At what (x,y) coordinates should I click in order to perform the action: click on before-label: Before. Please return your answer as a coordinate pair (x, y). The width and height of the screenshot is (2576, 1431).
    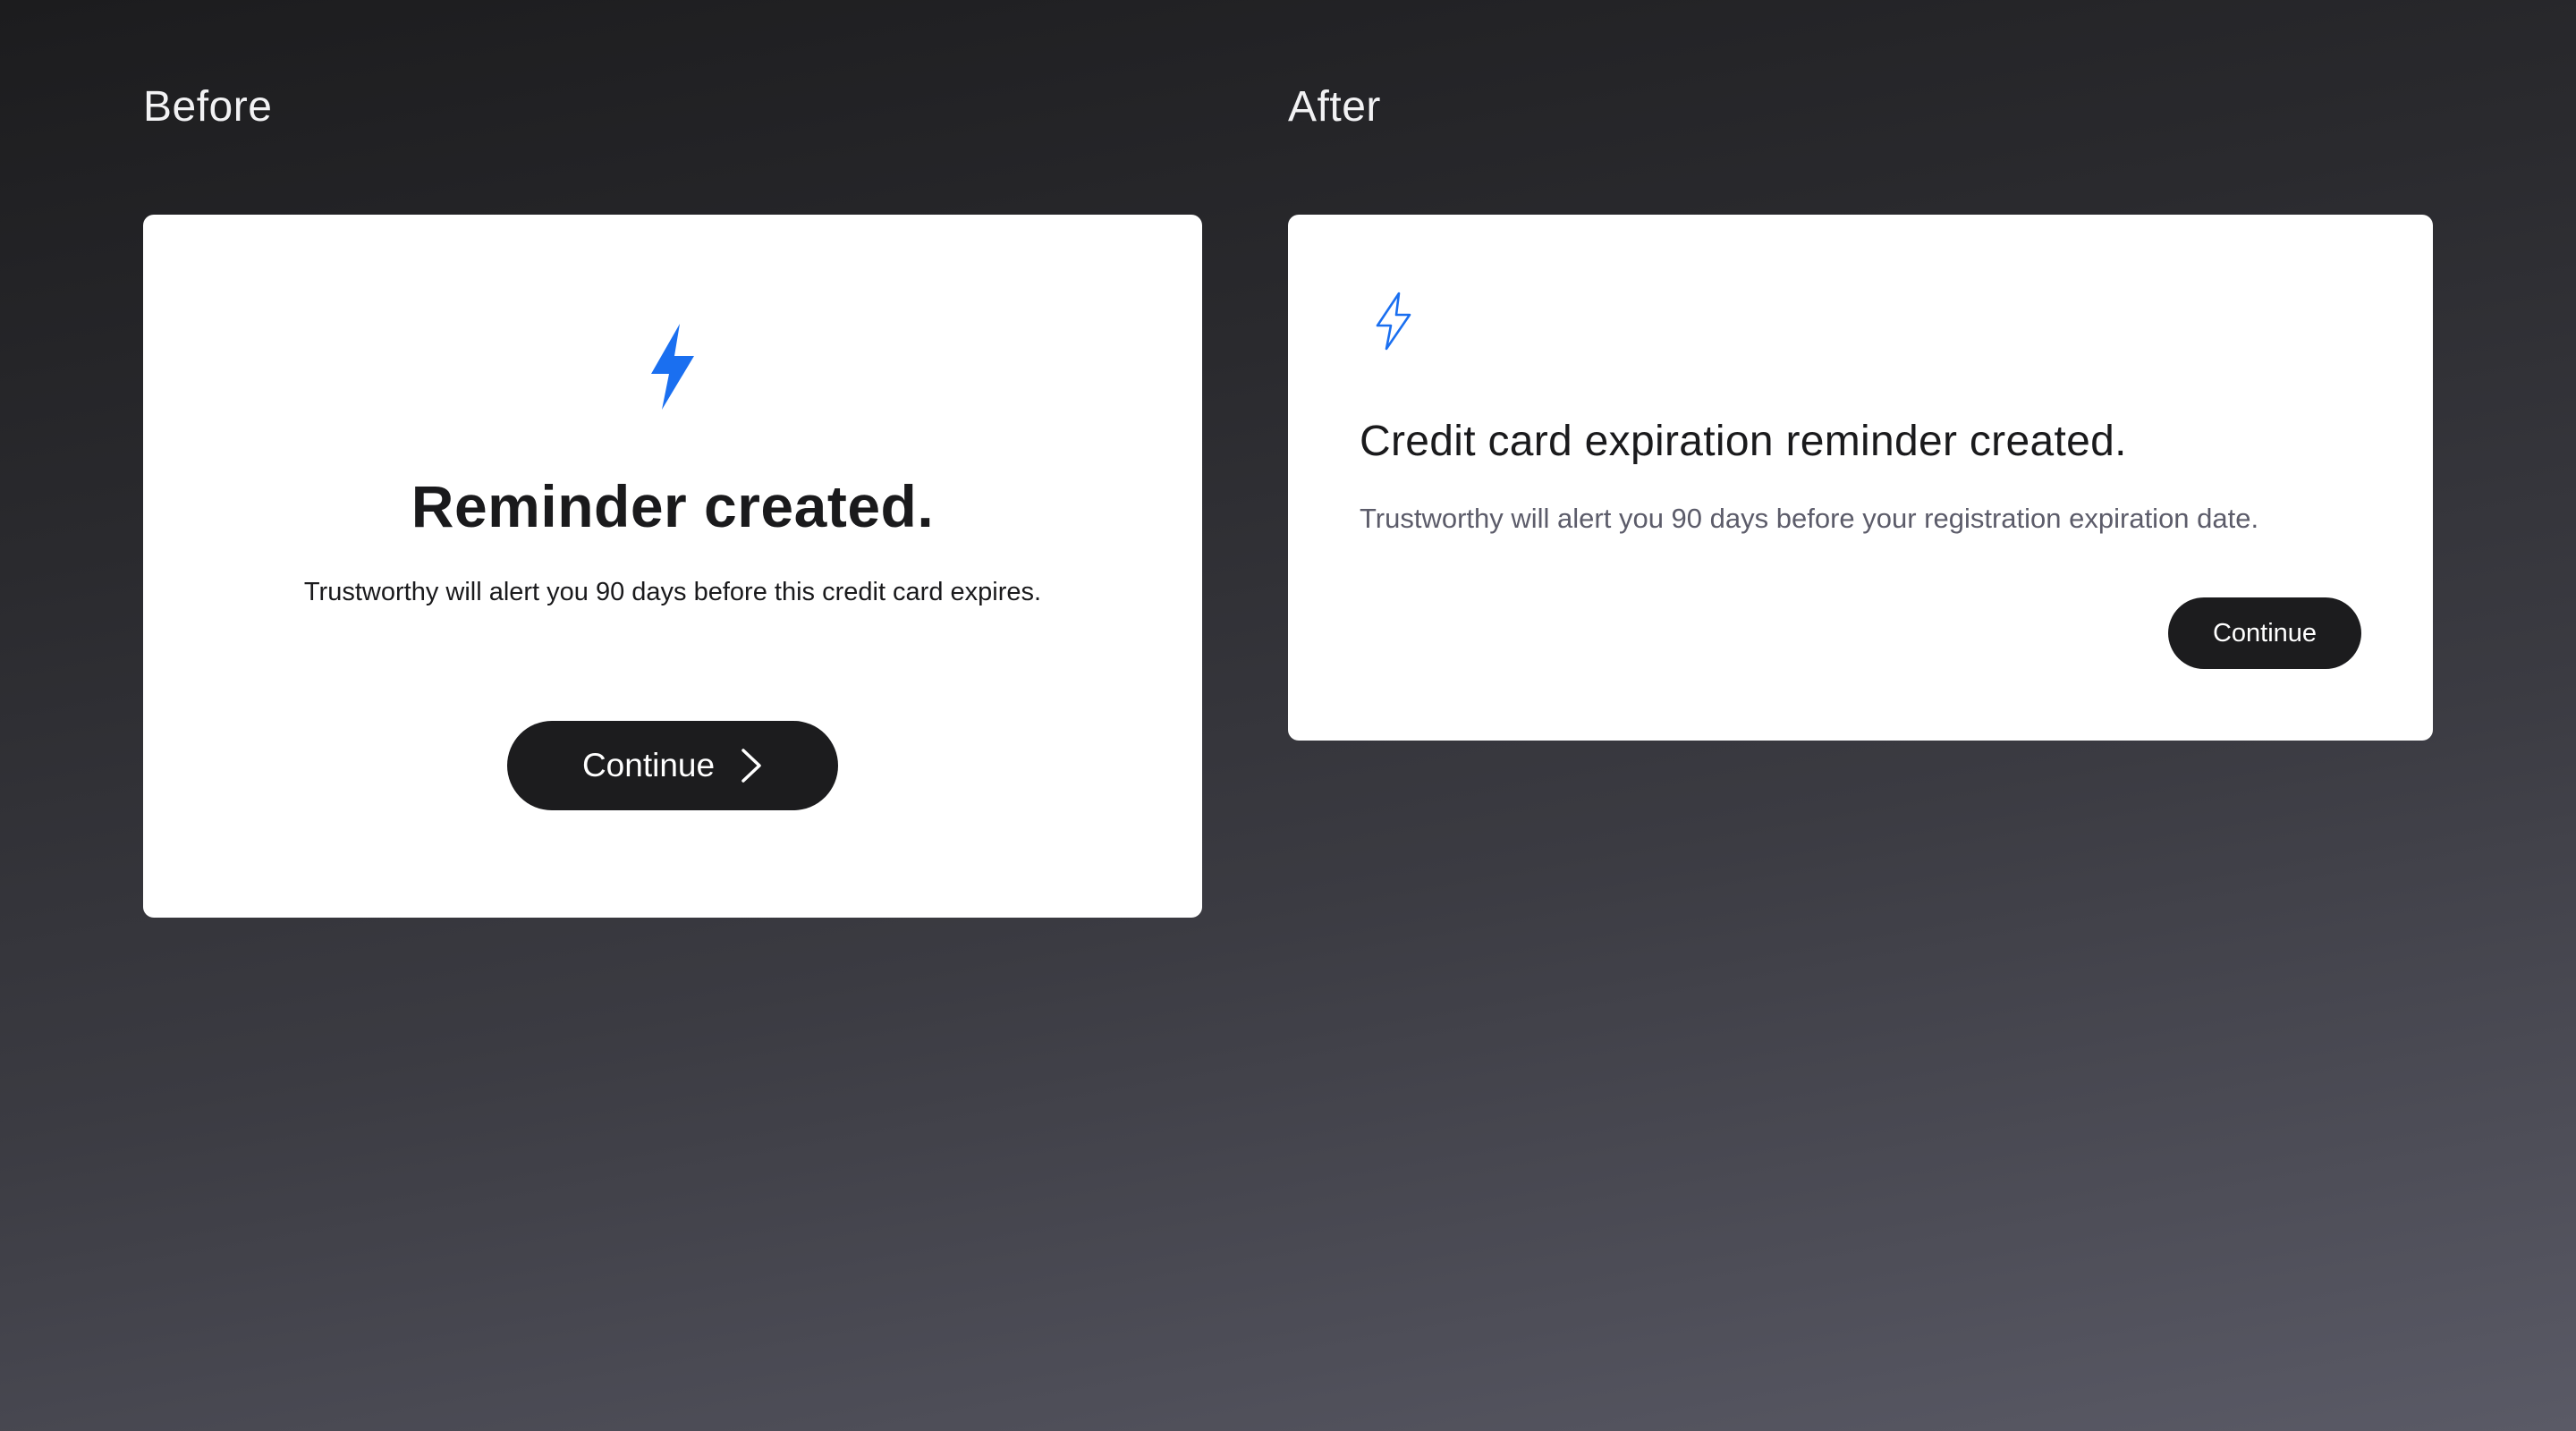
    Looking at the image, I should click on (208, 107).